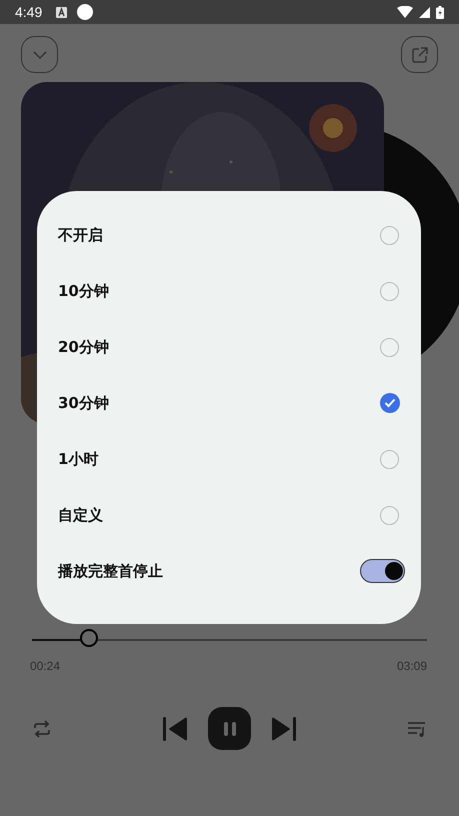 Image resolution: width=459 pixels, height=816 pixels. I want to click on total-time: 03:09, so click(411, 666).